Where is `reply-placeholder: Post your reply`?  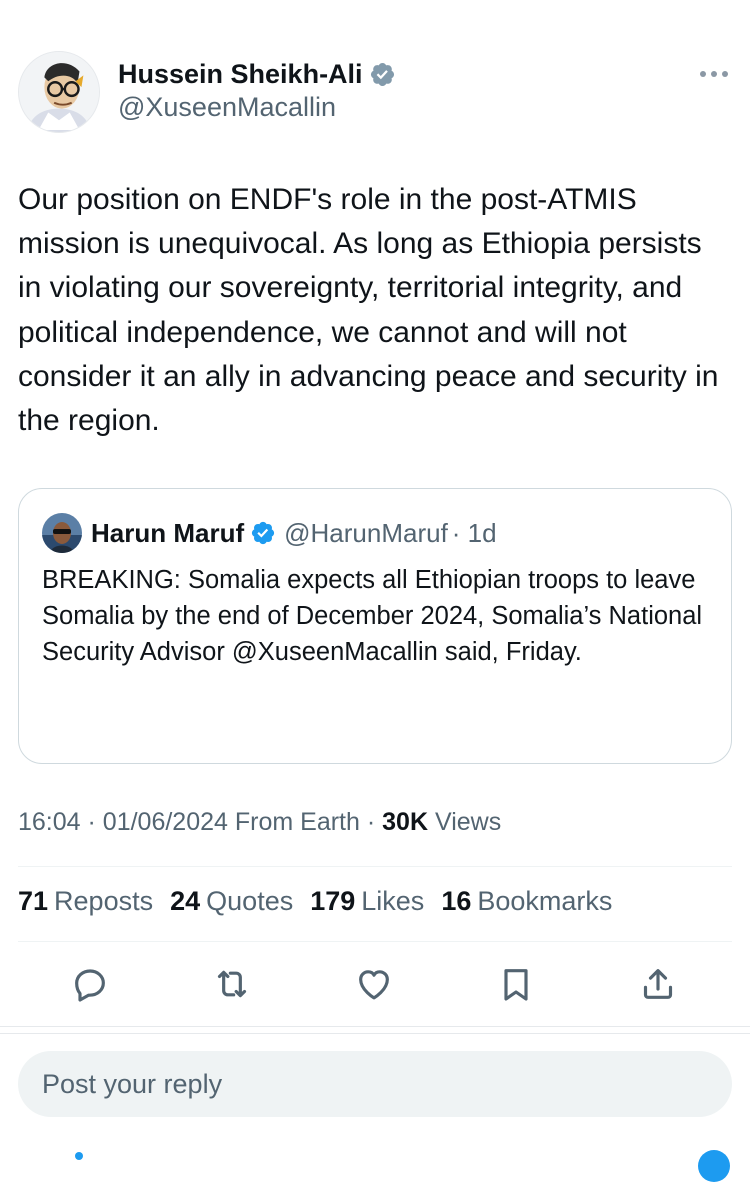
reply-placeholder: Post your reply is located at coordinates (132, 1083).